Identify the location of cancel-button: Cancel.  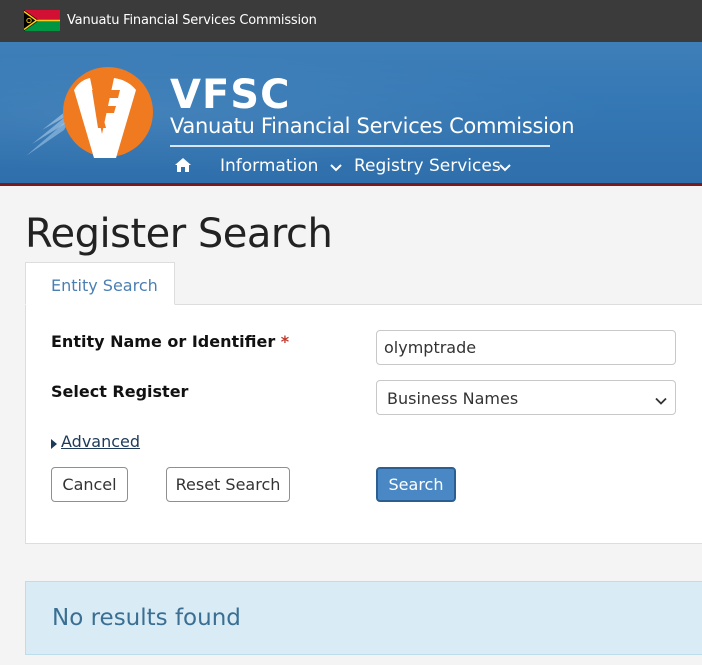
(89, 484).